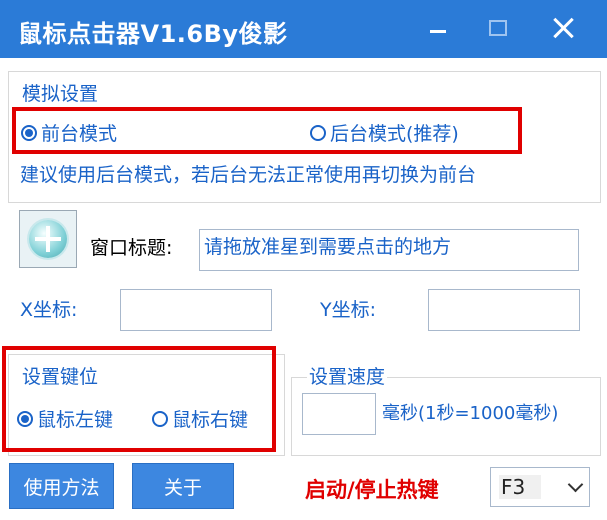  I want to click on crosshair-drag-button, so click(48, 239).